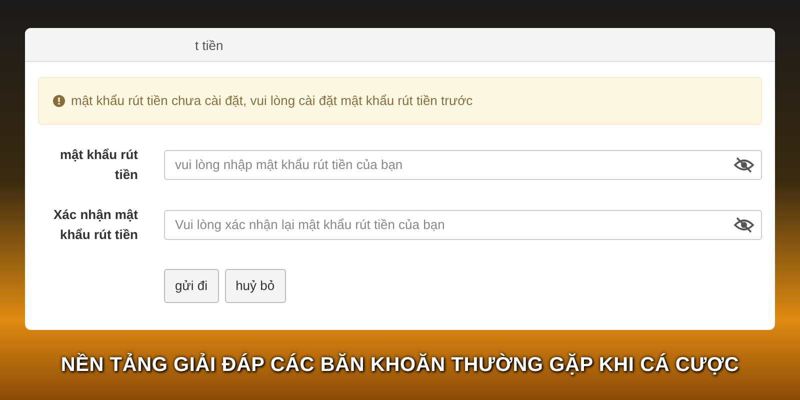 This screenshot has width=800, height=400. Describe the element at coordinates (98, 165) in the screenshot. I see `field-label: mật khẩu rút tiền` at that location.